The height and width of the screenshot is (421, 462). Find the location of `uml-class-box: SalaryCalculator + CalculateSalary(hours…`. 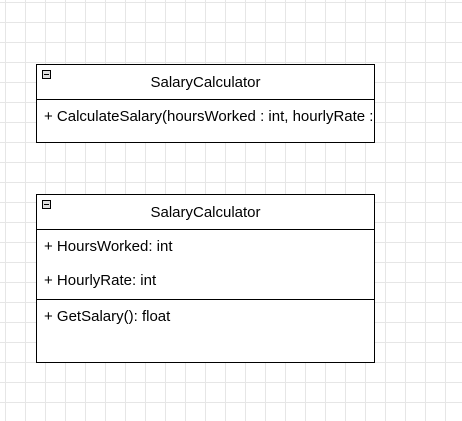

uml-class-box: SalaryCalculator + CalculateSalary(hours… is located at coordinates (205, 103).